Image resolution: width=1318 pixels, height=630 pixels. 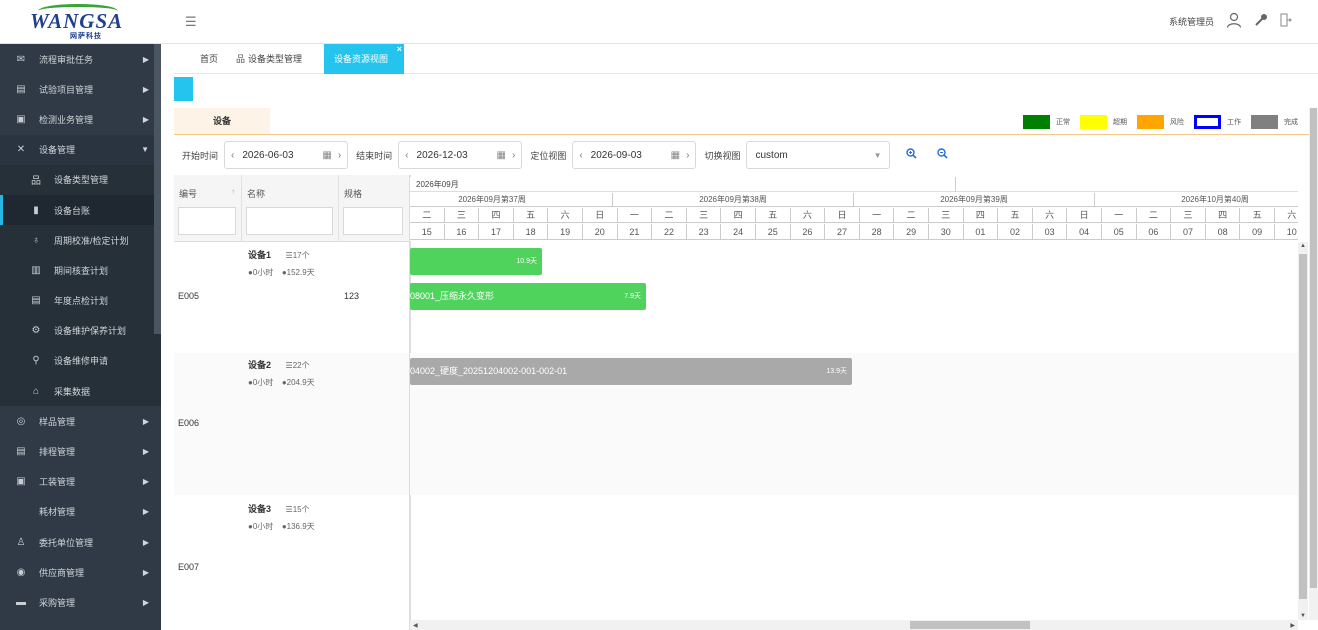 What do you see at coordinates (80, 119) in the screenshot?
I see `sidebar-item-inspection: ▣ 检测业务管理 ▶` at bounding box center [80, 119].